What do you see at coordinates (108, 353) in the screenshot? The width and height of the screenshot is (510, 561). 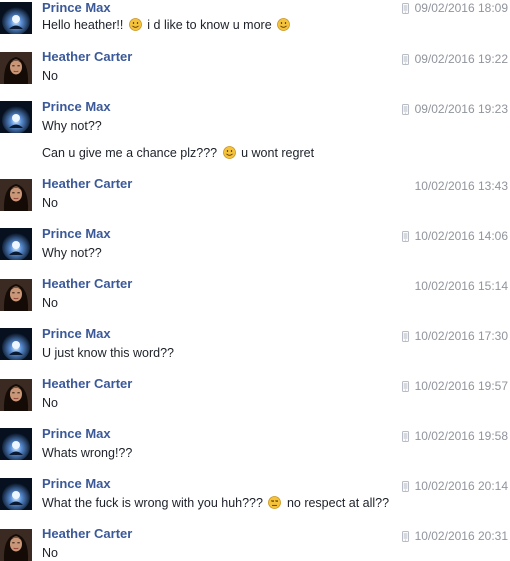 I see `message-text: U just know this word??` at bounding box center [108, 353].